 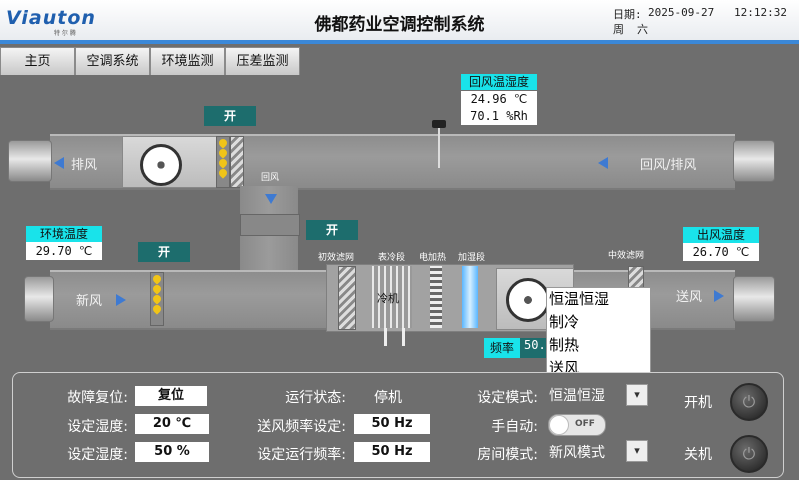 What do you see at coordinates (332, 230) in the screenshot?
I see `return-damper-open-button: 开` at bounding box center [332, 230].